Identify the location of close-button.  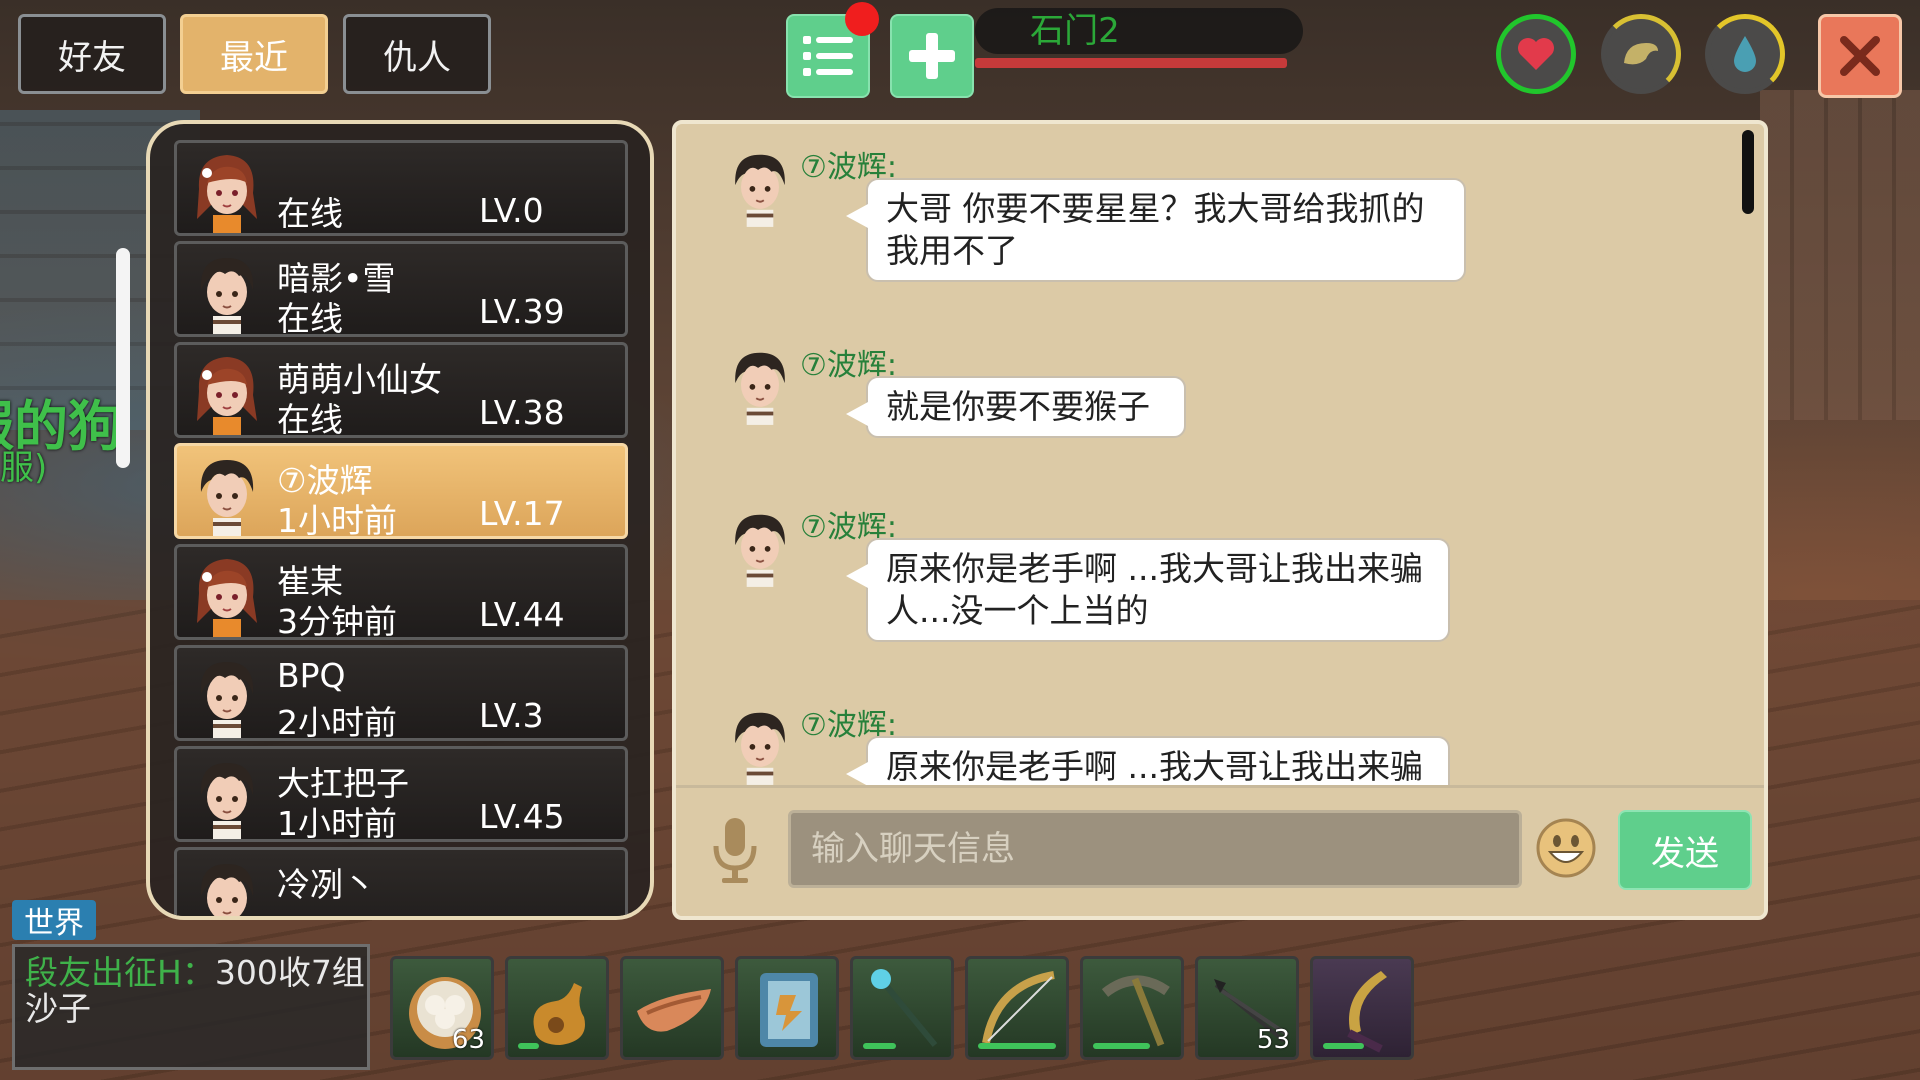
(1860, 56).